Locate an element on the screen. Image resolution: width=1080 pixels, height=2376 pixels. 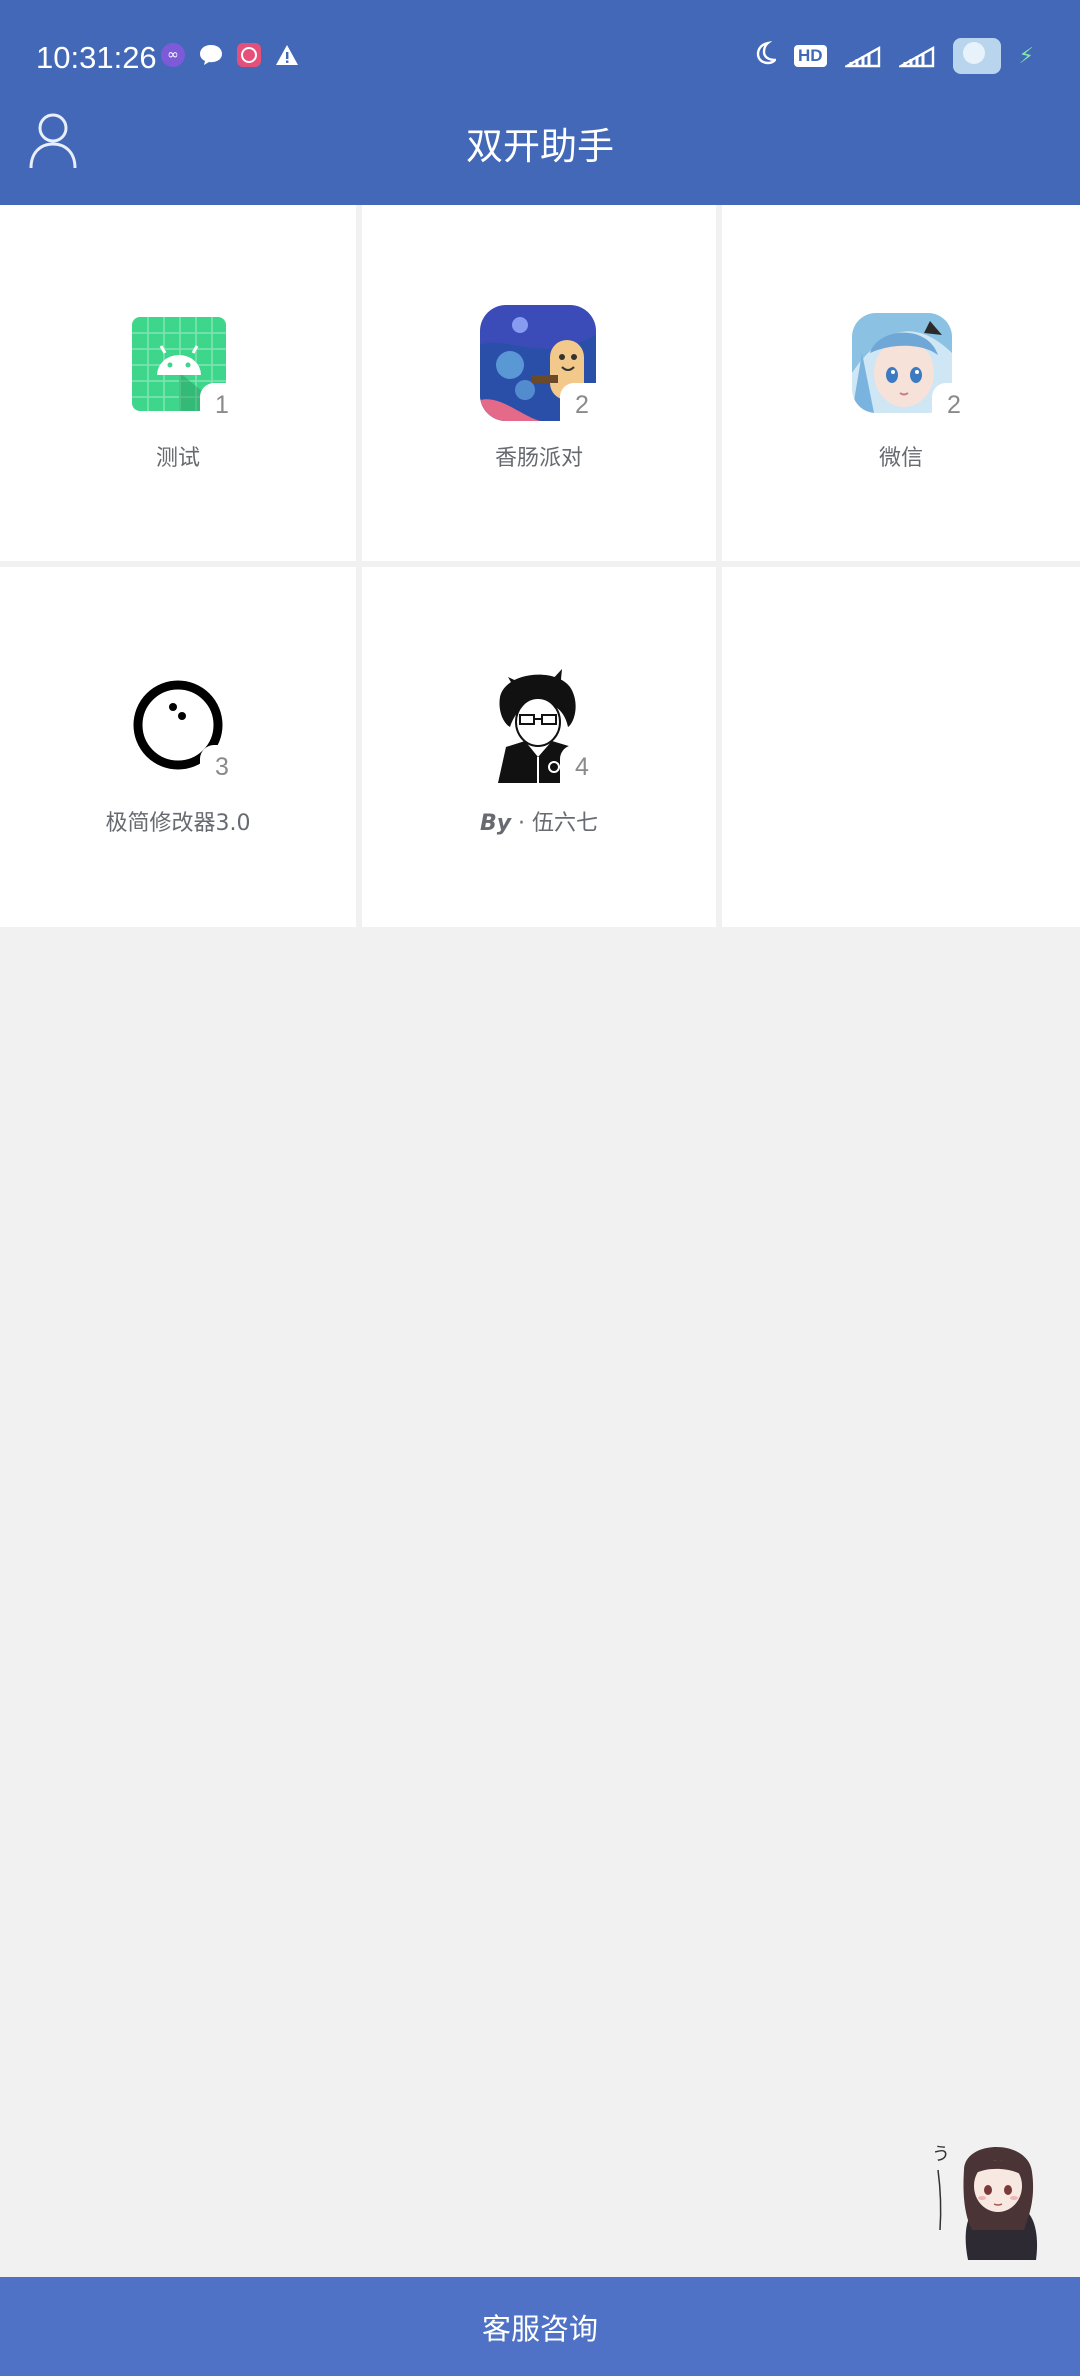
status-notification-icons: ∞ is located at coordinates (230, 55).